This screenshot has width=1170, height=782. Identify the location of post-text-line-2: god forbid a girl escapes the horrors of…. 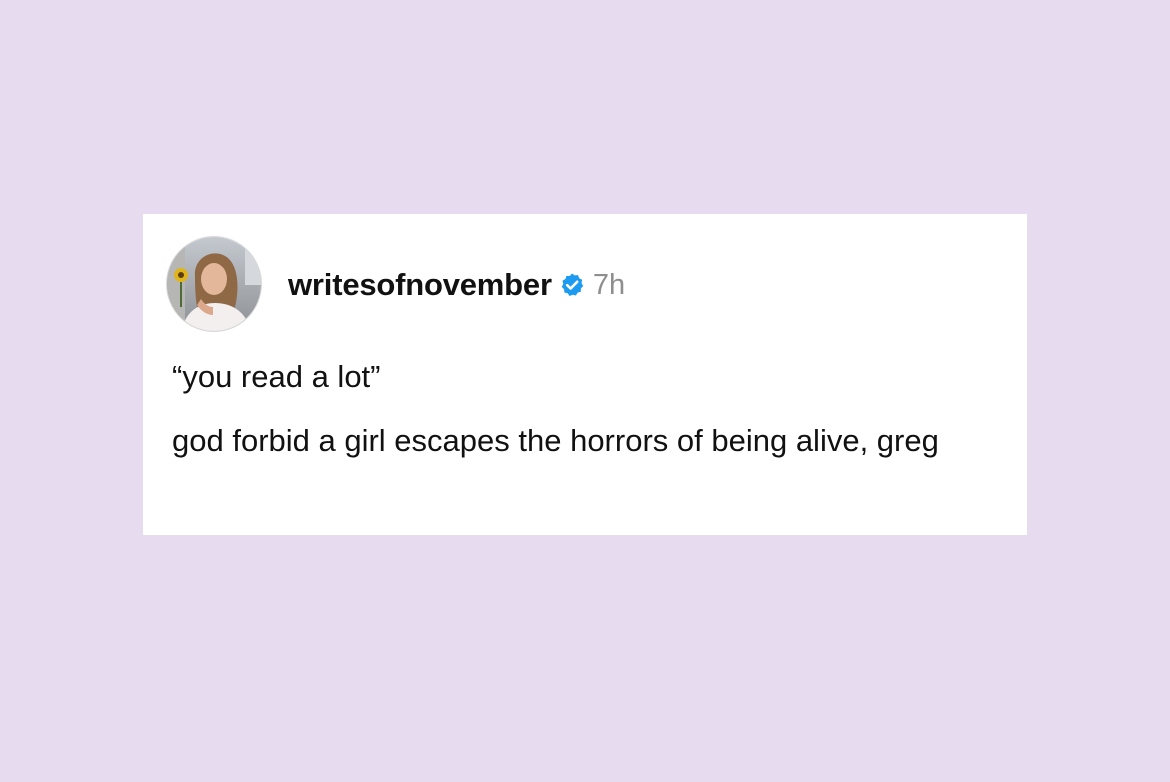
(555, 440).